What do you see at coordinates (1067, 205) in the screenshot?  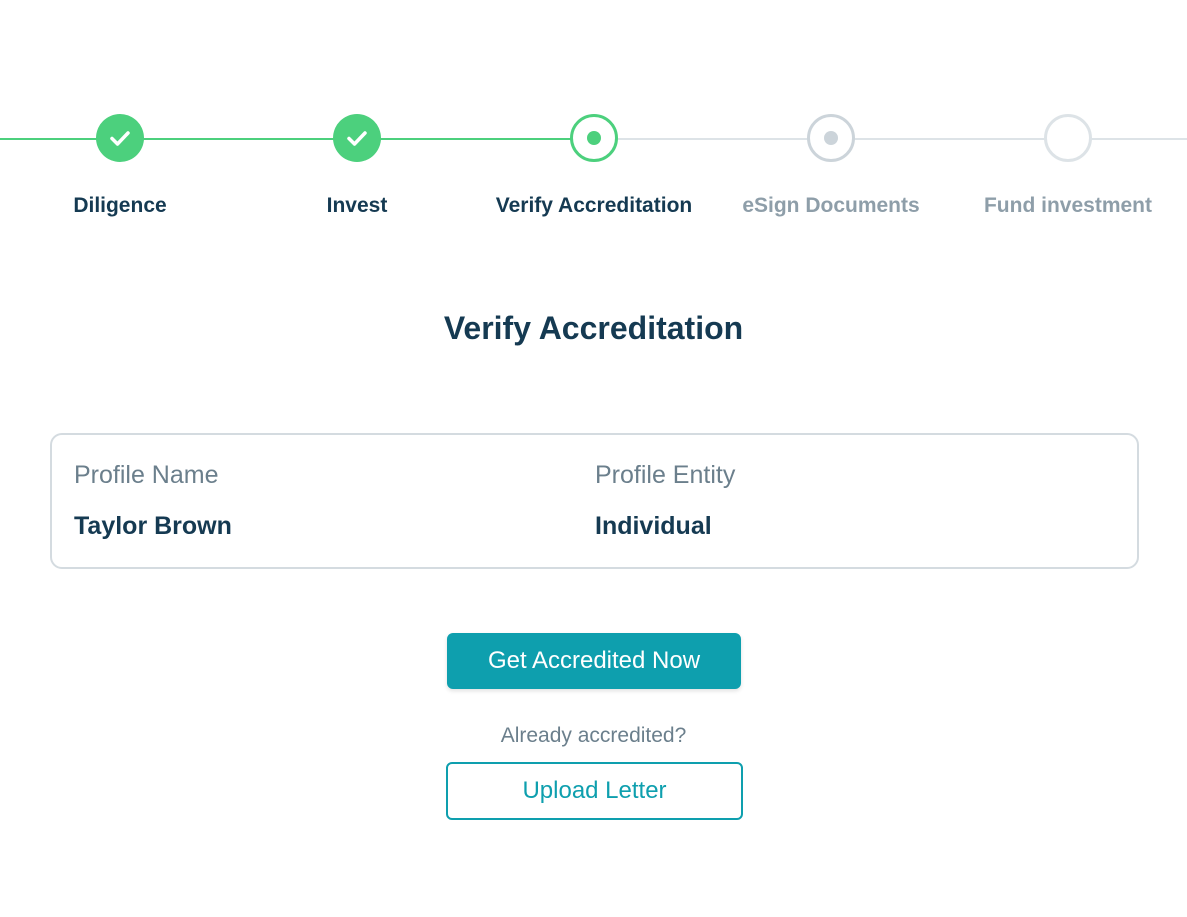 I see `step-label-fund-investment: Fund investment` at bounding box center [1067, 205].